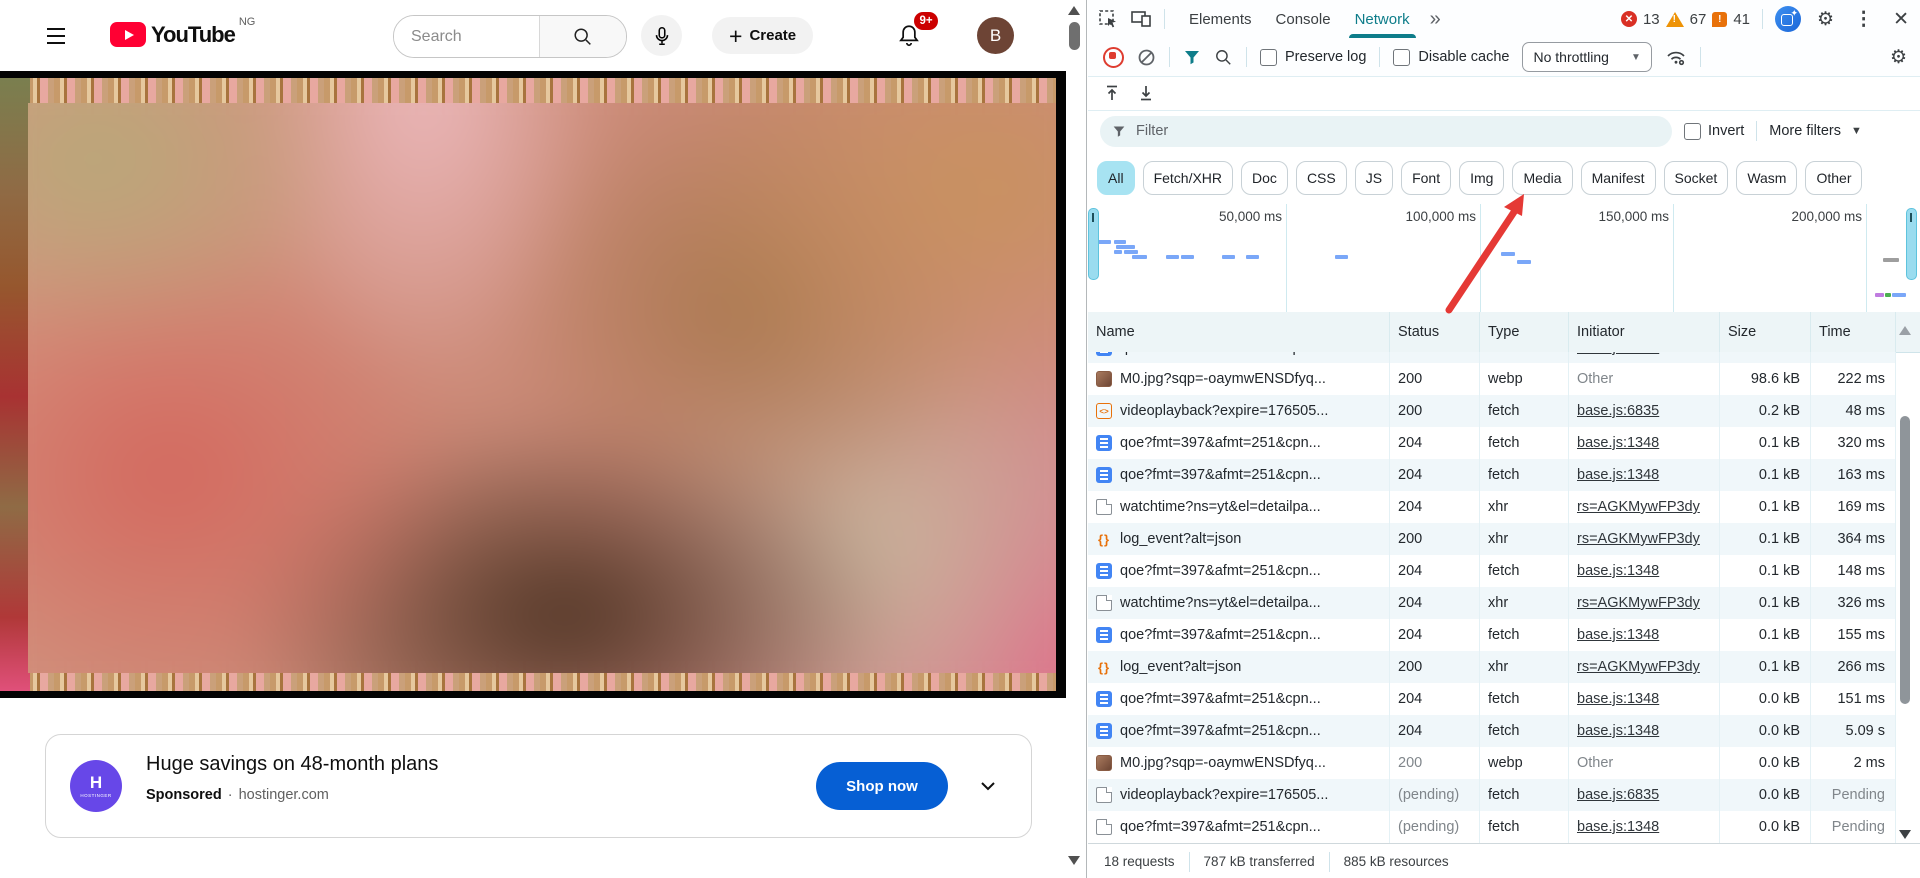  I want to click on youtube-logo: YouTube NG, so click(182, 31).